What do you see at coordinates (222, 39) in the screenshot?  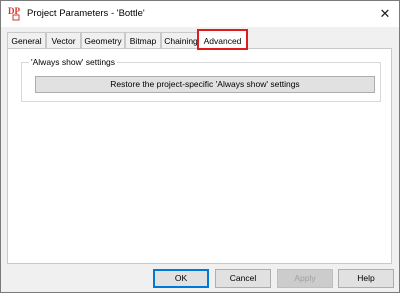 I see `tab-advanced: Advanced` at bounding box center [222, 39].